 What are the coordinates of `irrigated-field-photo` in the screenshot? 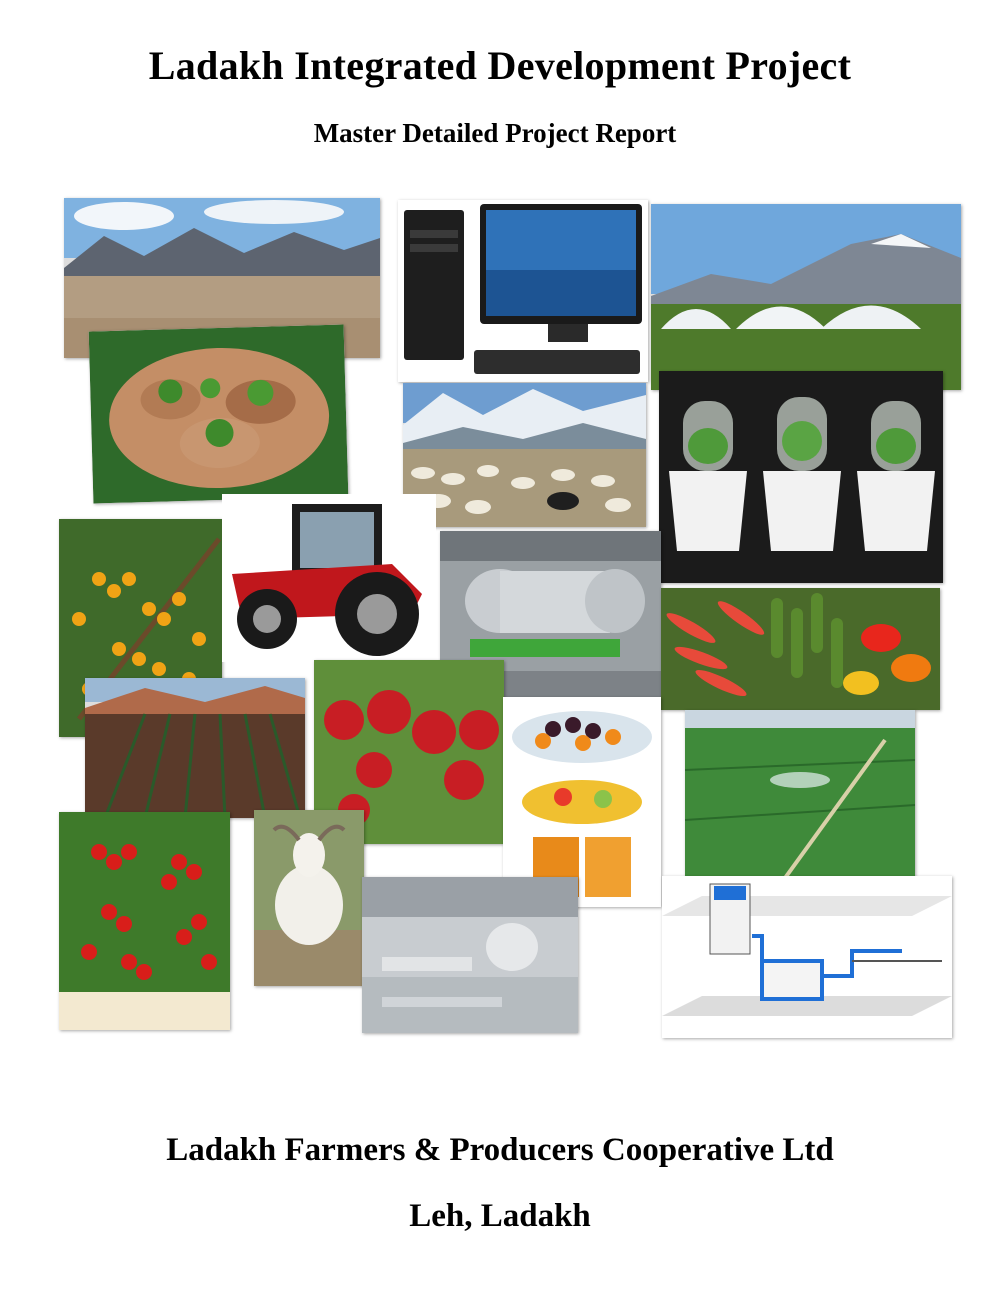 It's located at (800, 794).